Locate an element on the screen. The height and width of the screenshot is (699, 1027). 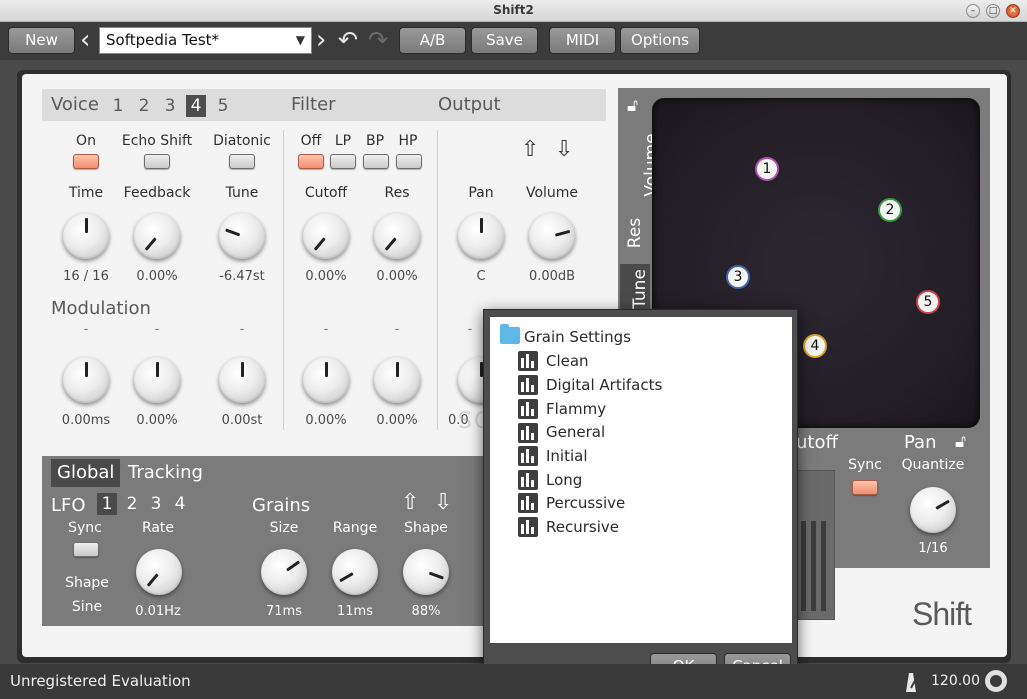
import-icon: ⇩ is located at coordinates (564, 150).